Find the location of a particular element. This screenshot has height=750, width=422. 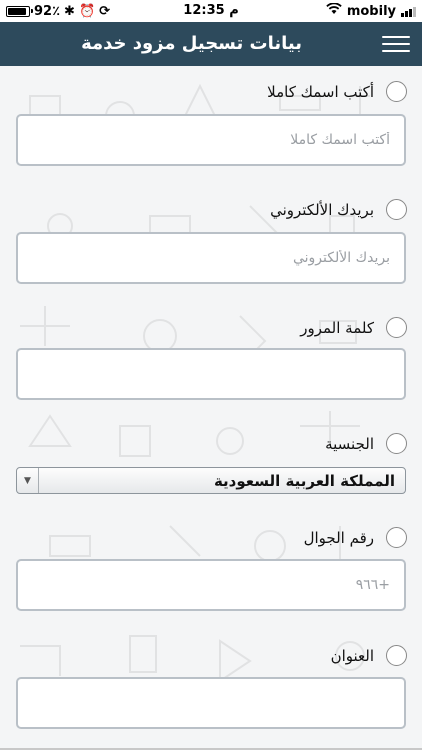

mobile-label: رقم الجوال is located at coordinates (338, 538).